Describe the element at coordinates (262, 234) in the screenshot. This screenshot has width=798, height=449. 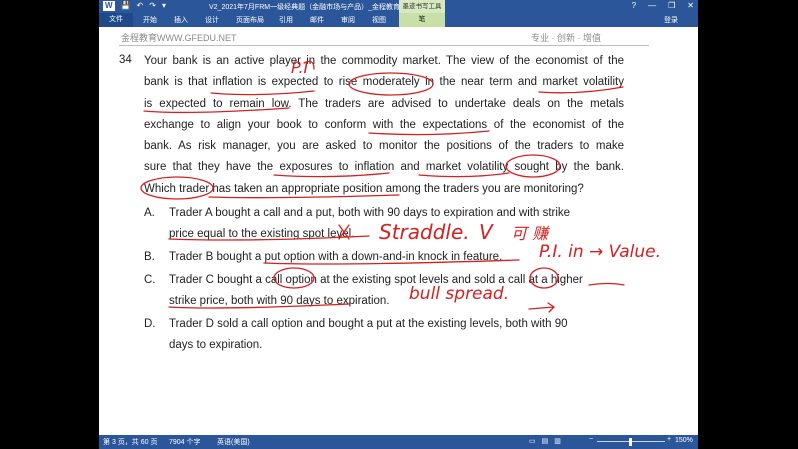
I see `option-a-line: price equal to the existing spot level.` at that location.